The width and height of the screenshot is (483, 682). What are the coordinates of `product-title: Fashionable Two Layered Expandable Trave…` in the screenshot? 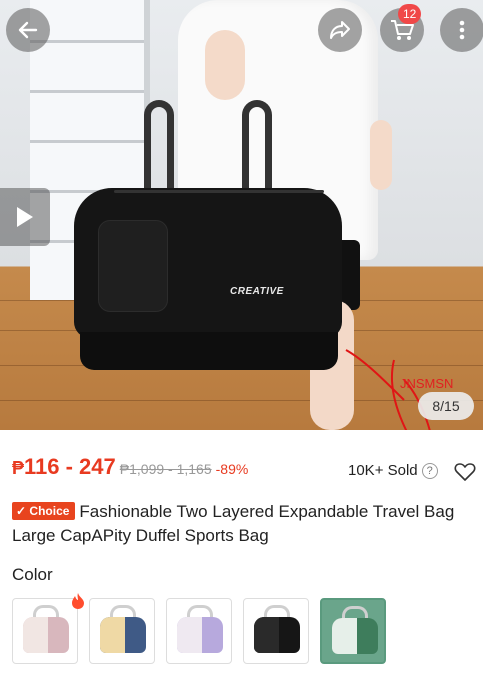 It's located at (233, 523).